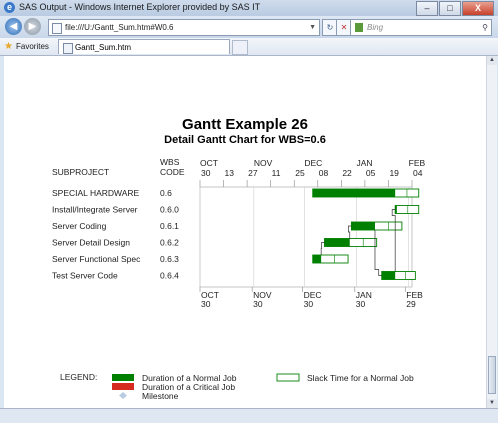  I want to click on close-button: X, so click(478, 8).